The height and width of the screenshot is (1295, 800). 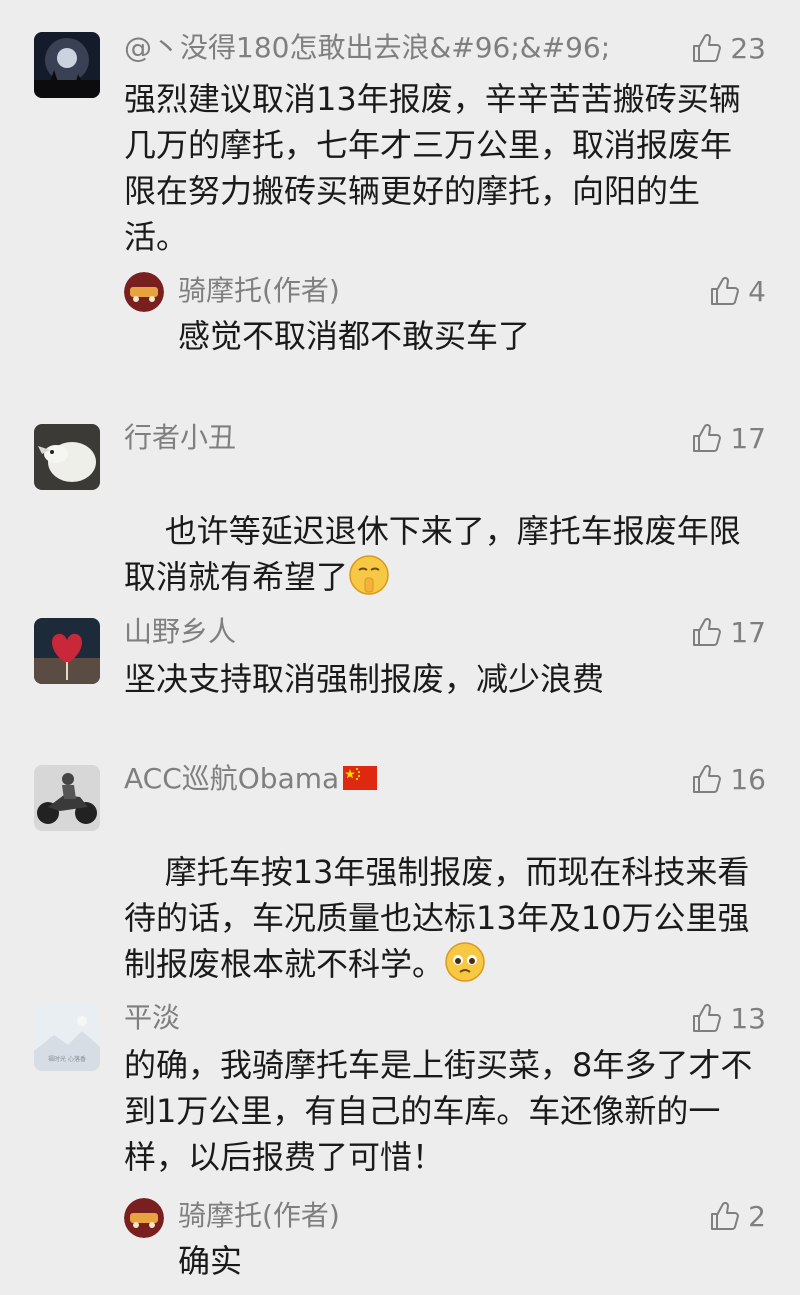 I want to click on comment-author: ACC巡航Obama, so click(x=251, y=780).